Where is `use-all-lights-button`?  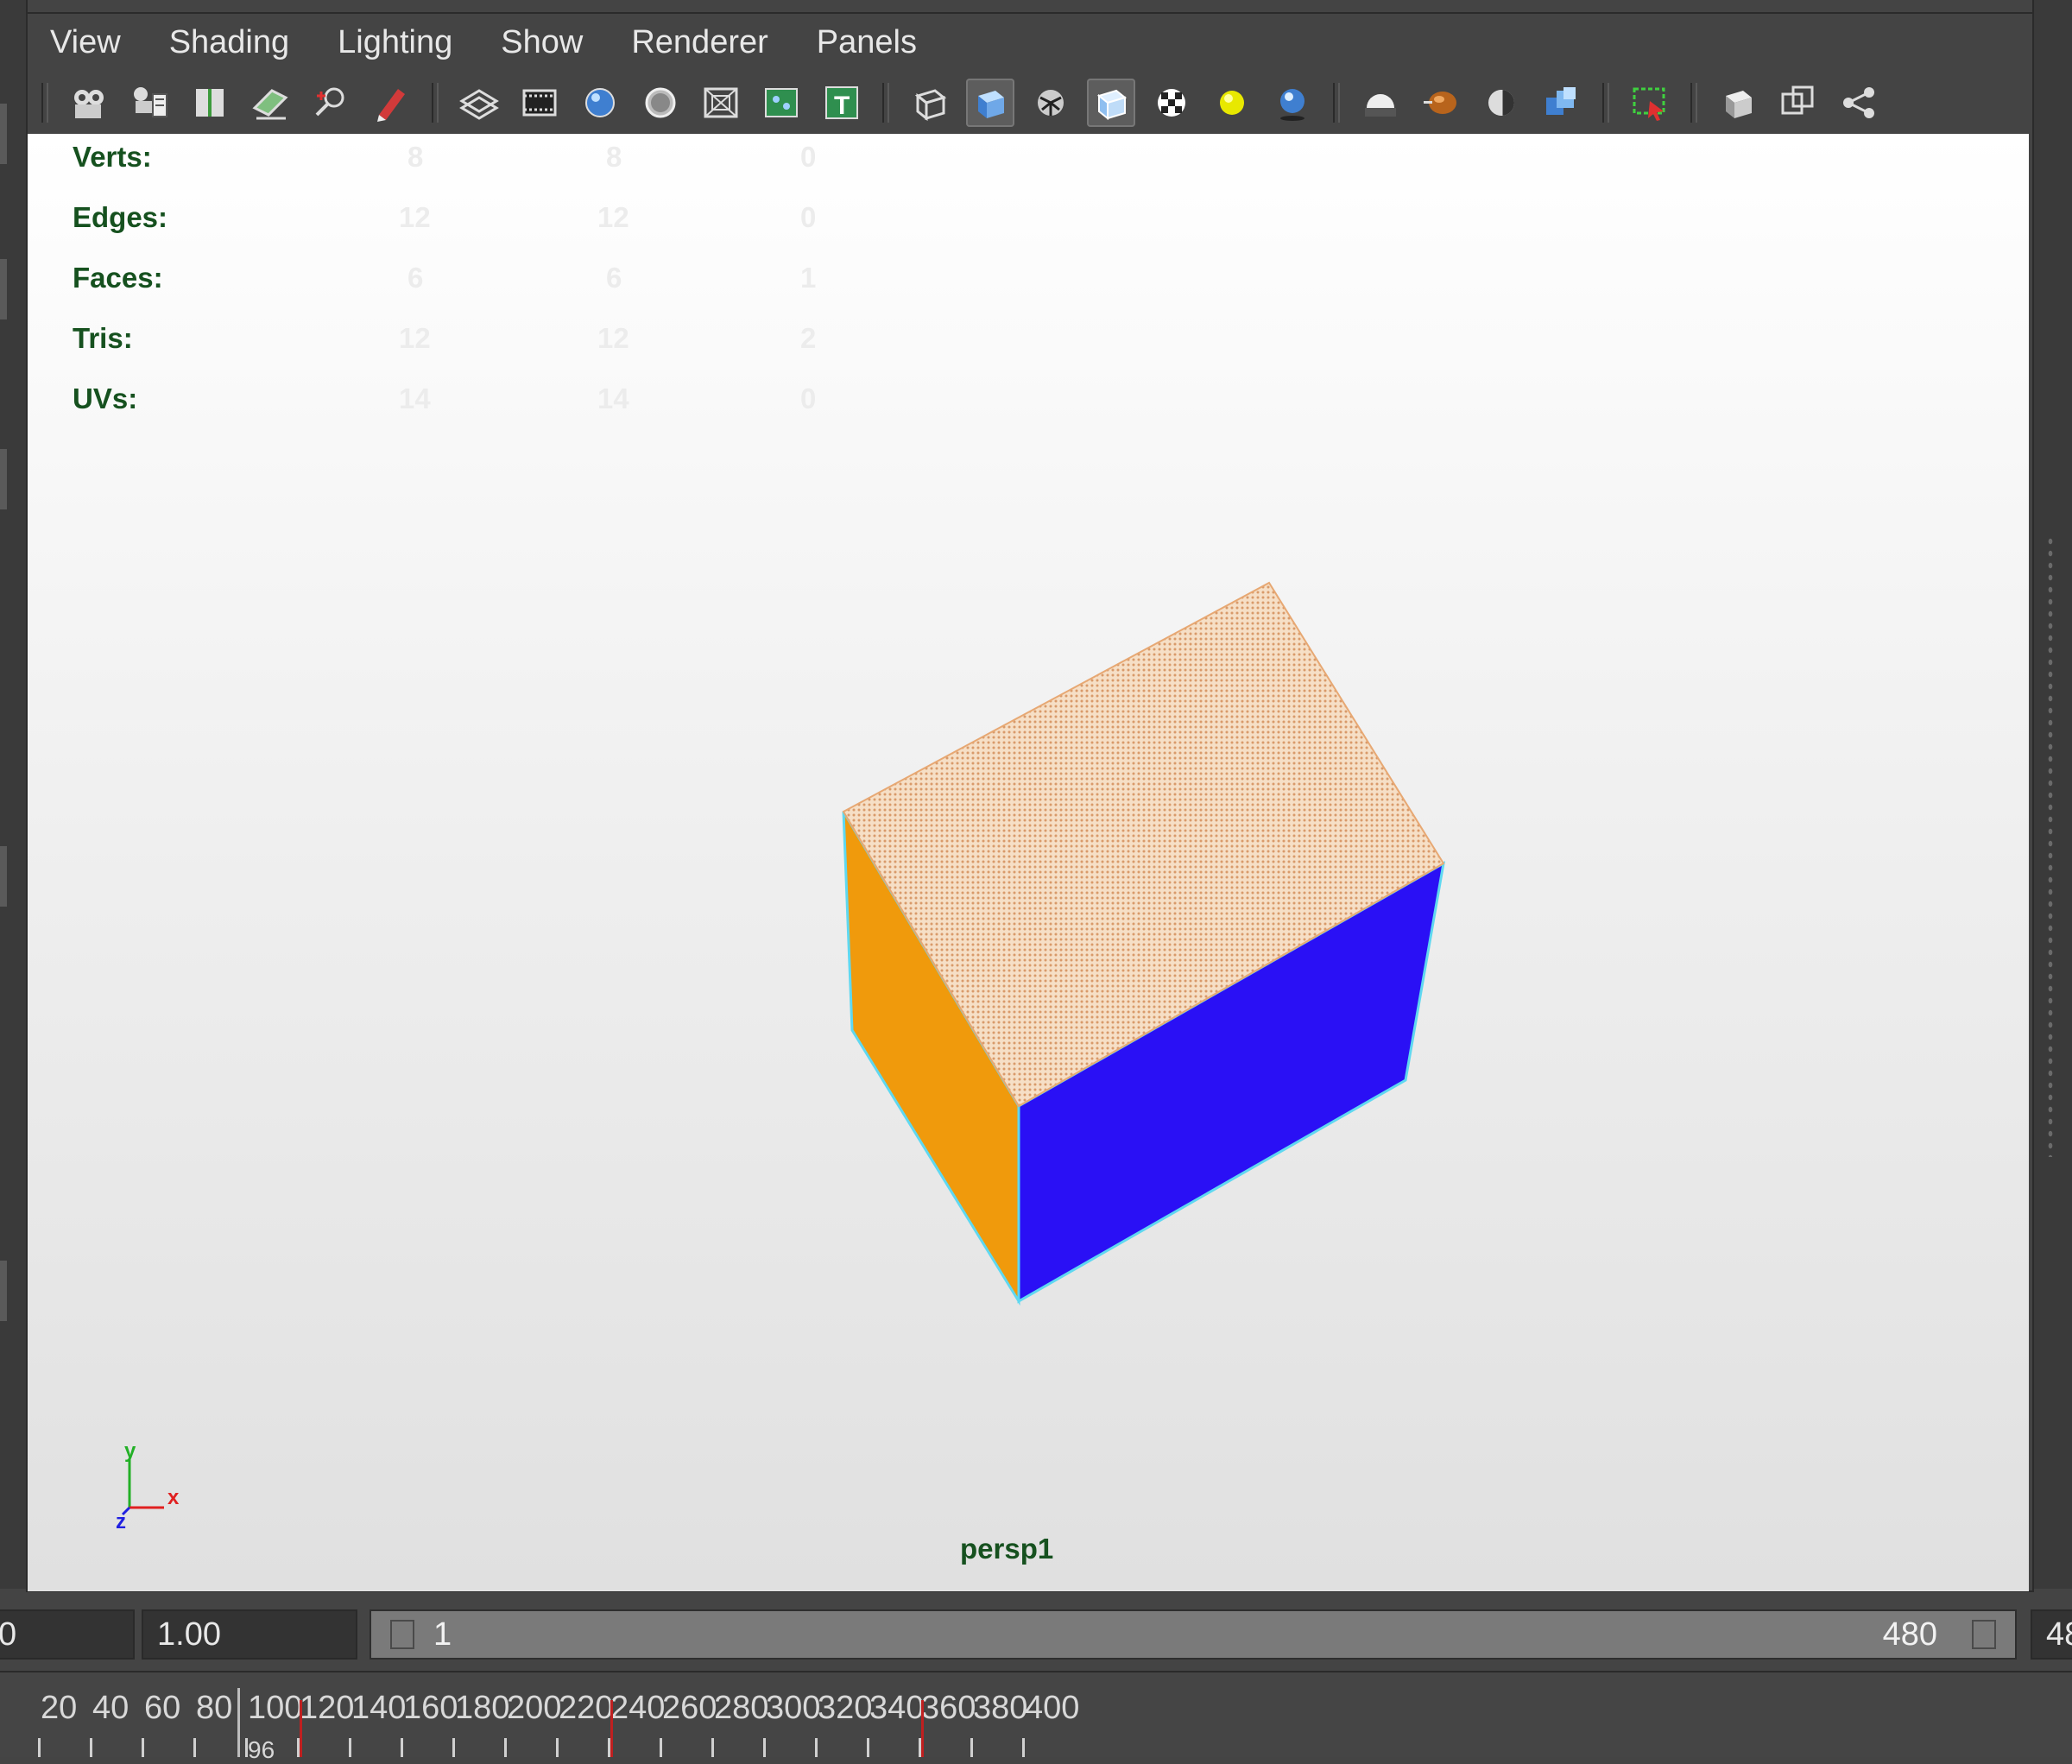 use-all-lights-button is located at coordinates (1232, 103).